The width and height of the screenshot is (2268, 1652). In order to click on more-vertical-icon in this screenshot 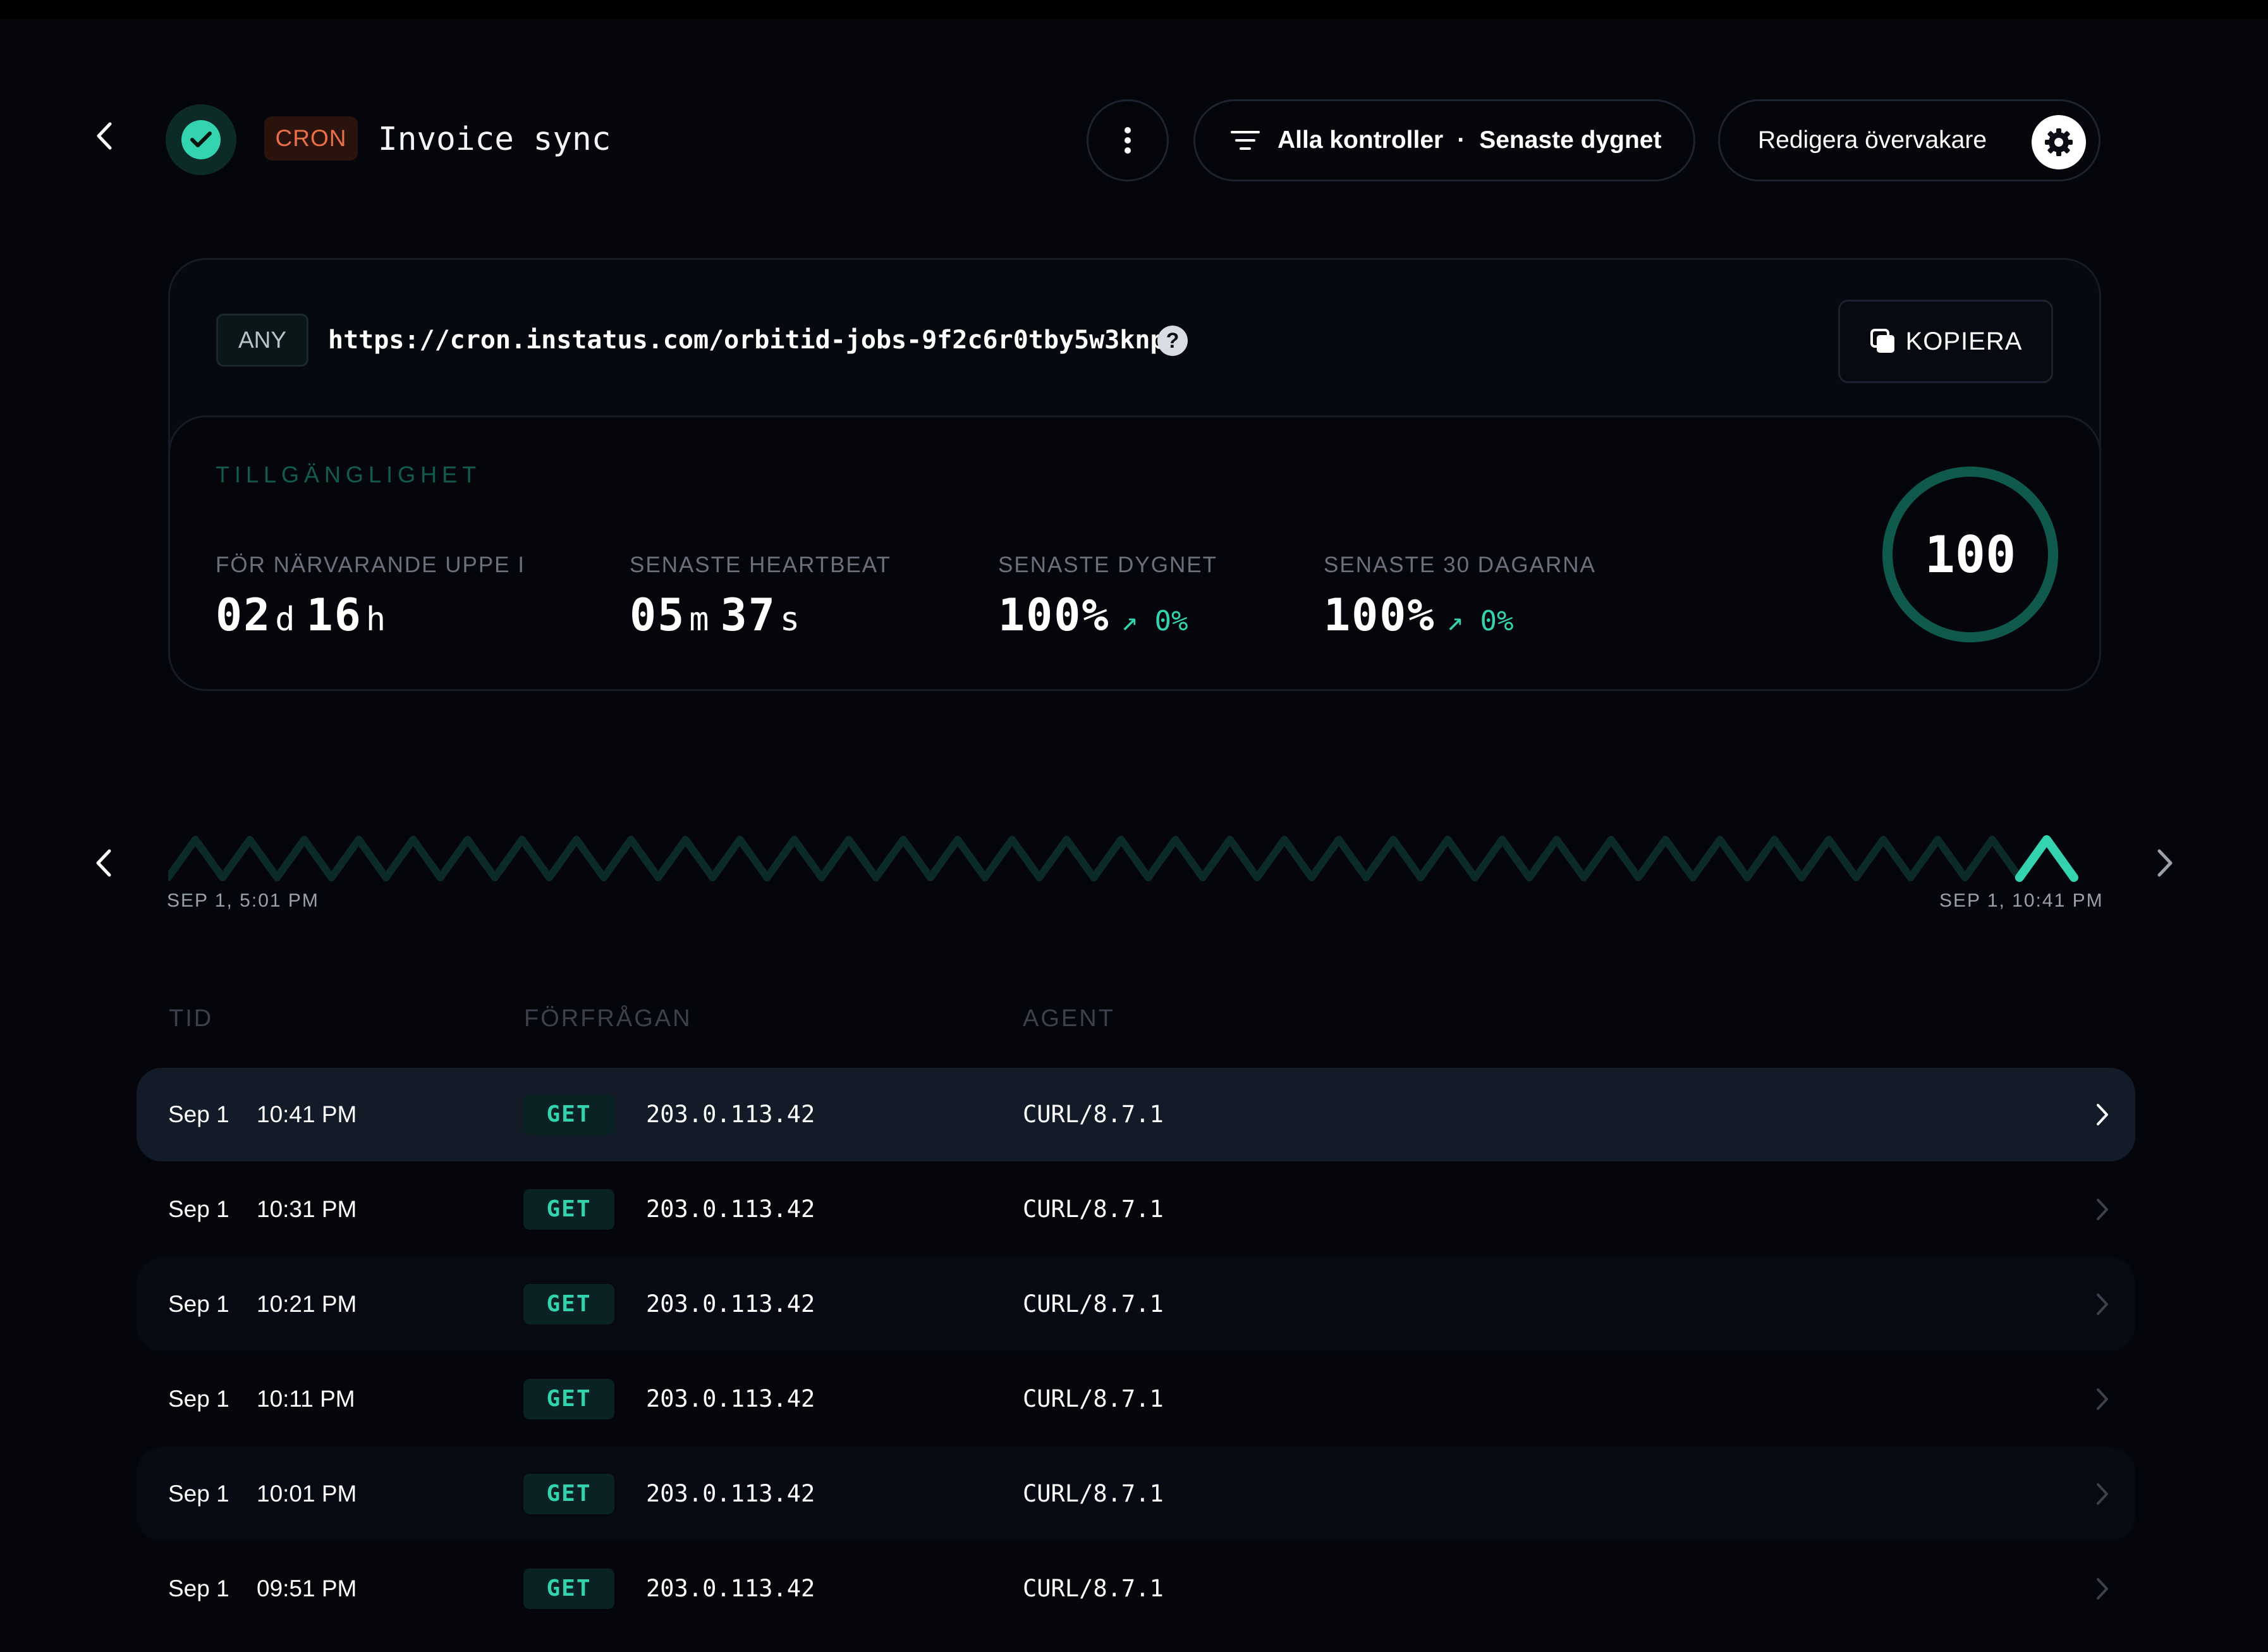, I will do `click(1128, 140)`.